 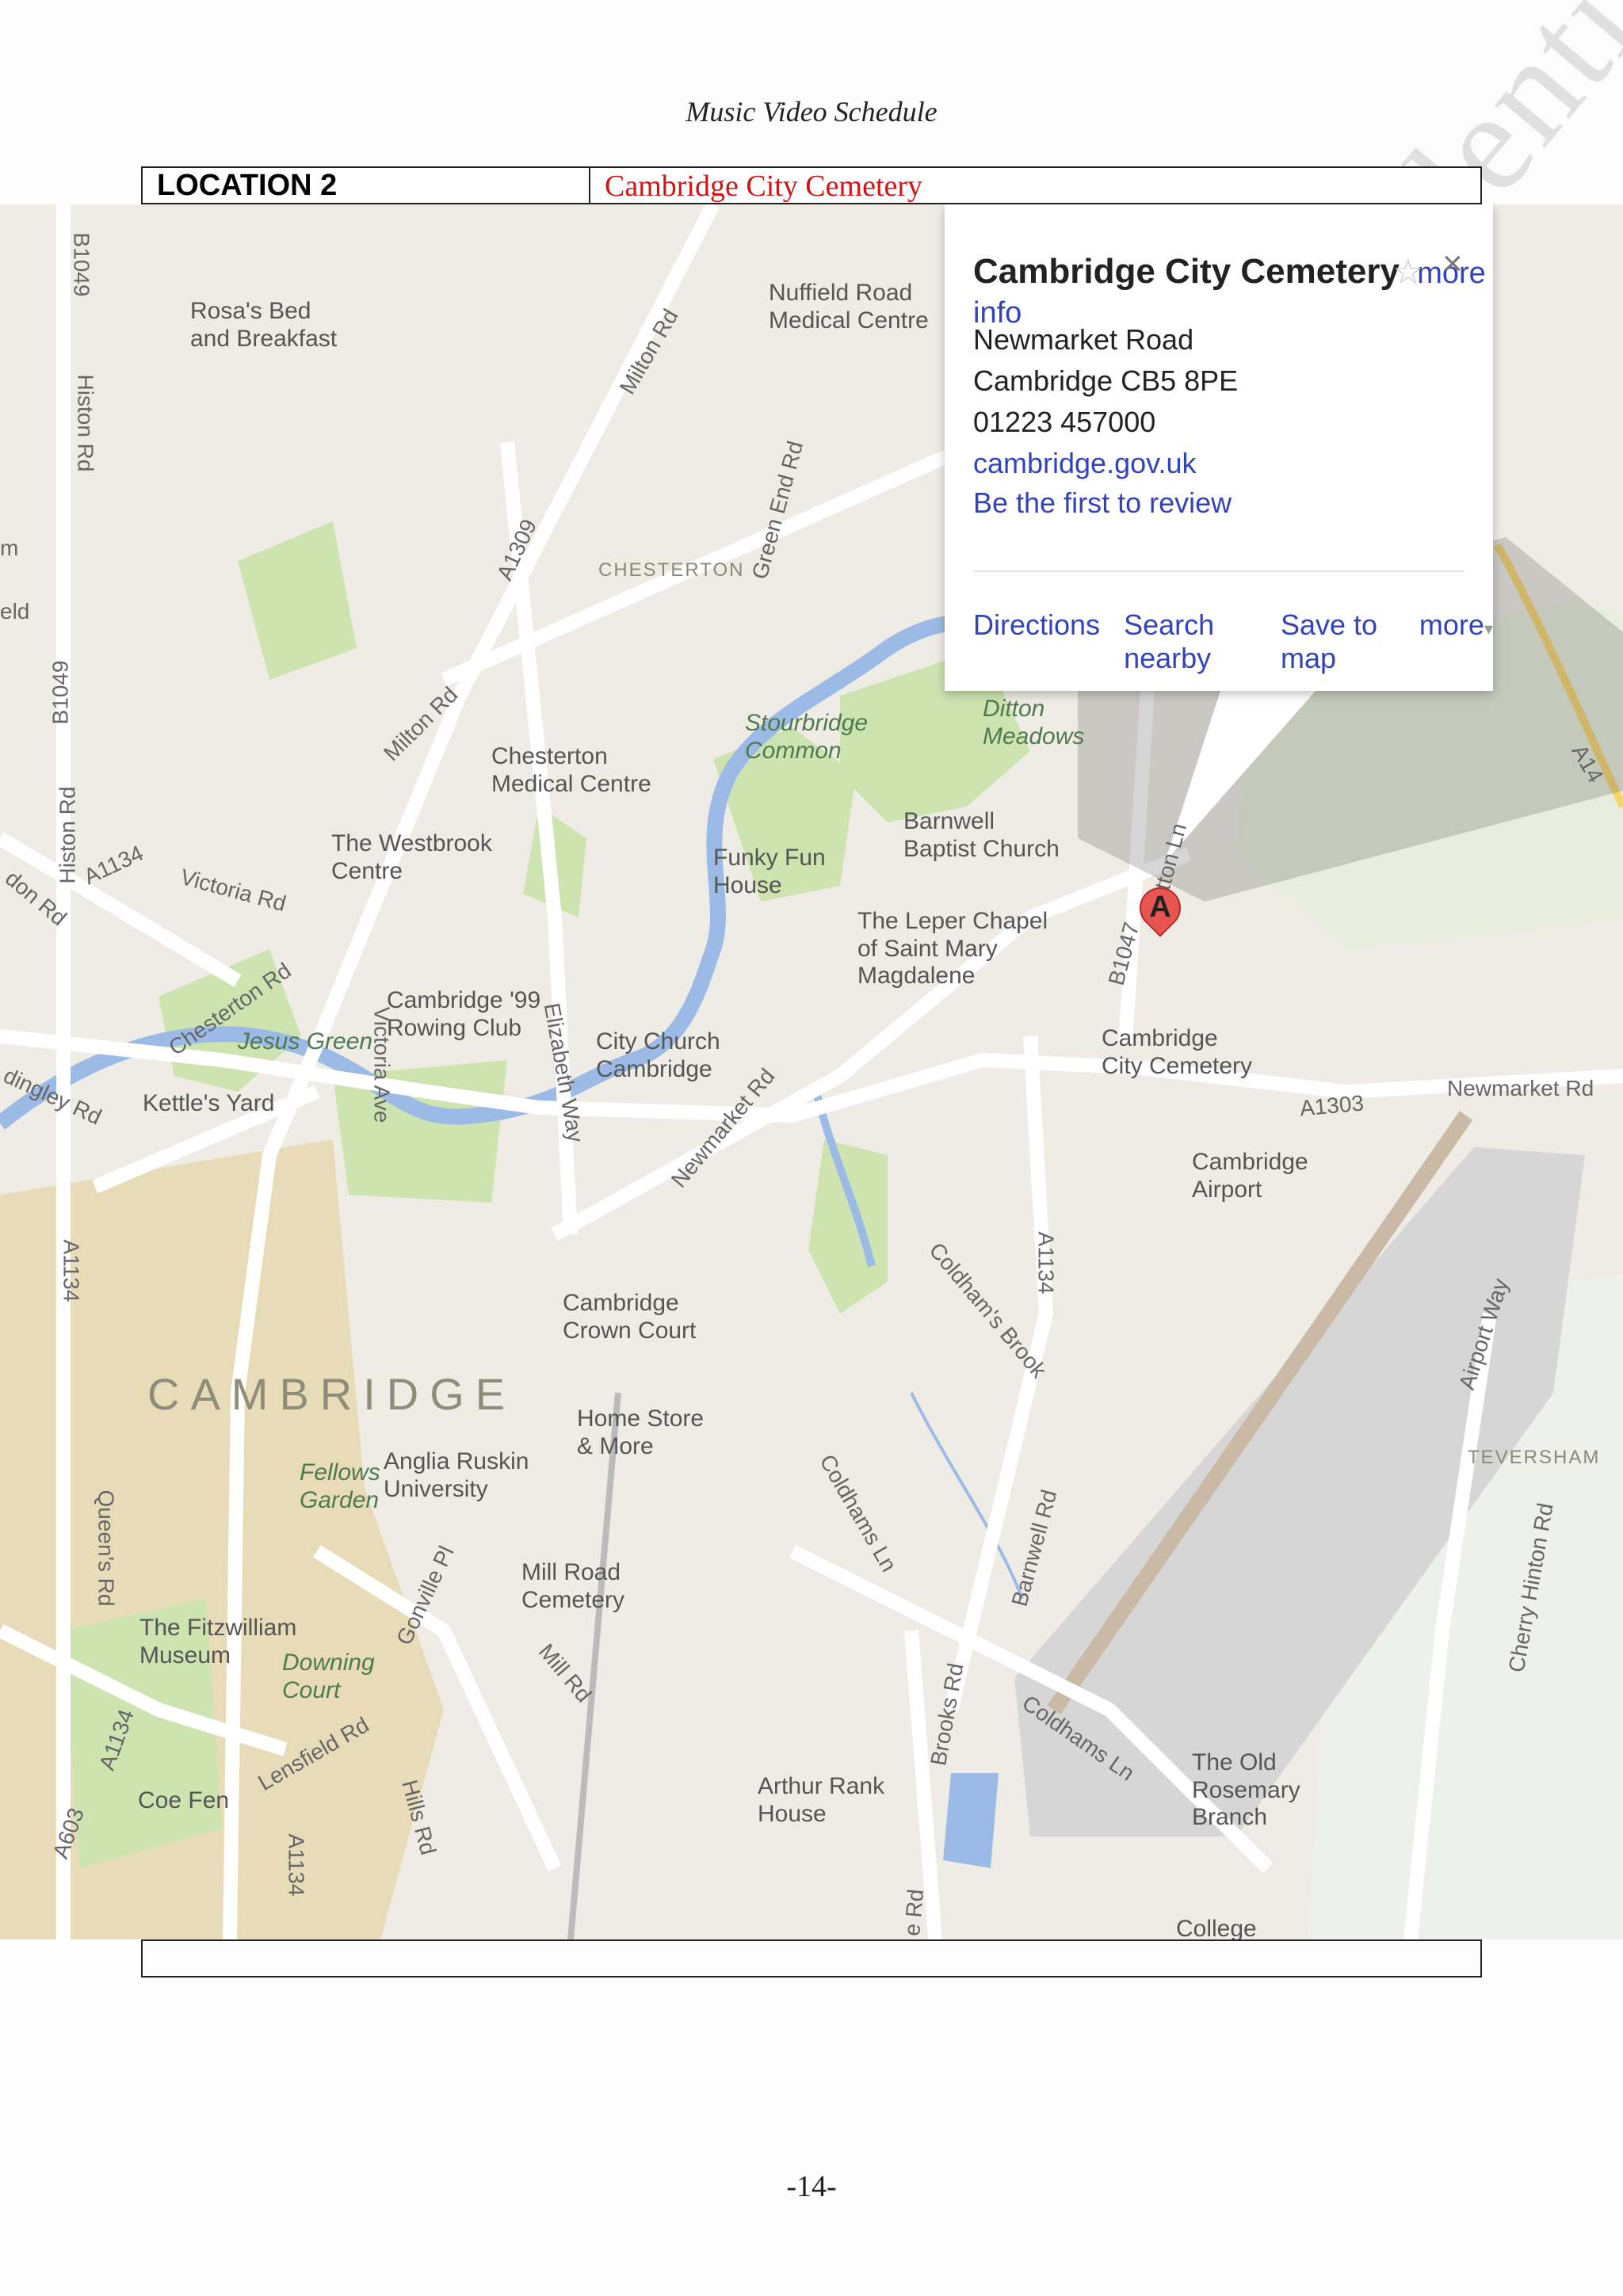 What do you see at coordinates (811, 112) in the screenshot?
I see `page-header-title: Music Video Schedule` at bounding box center [811, 112].